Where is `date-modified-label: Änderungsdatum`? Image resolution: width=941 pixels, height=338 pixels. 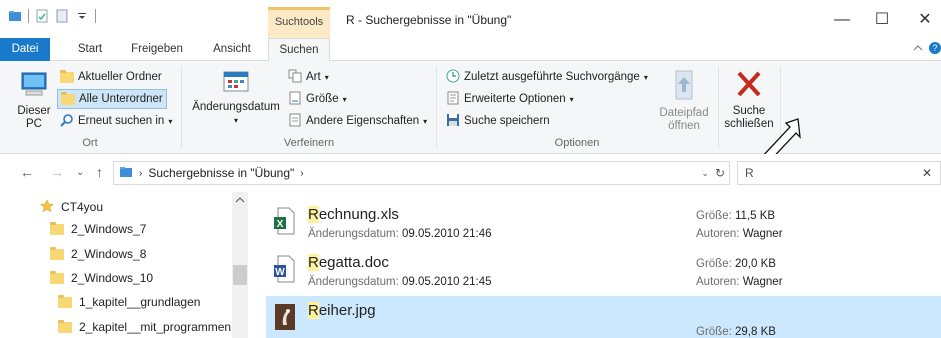
date-modified-label: Änderungsdatum is located at coordinates (236, 107).